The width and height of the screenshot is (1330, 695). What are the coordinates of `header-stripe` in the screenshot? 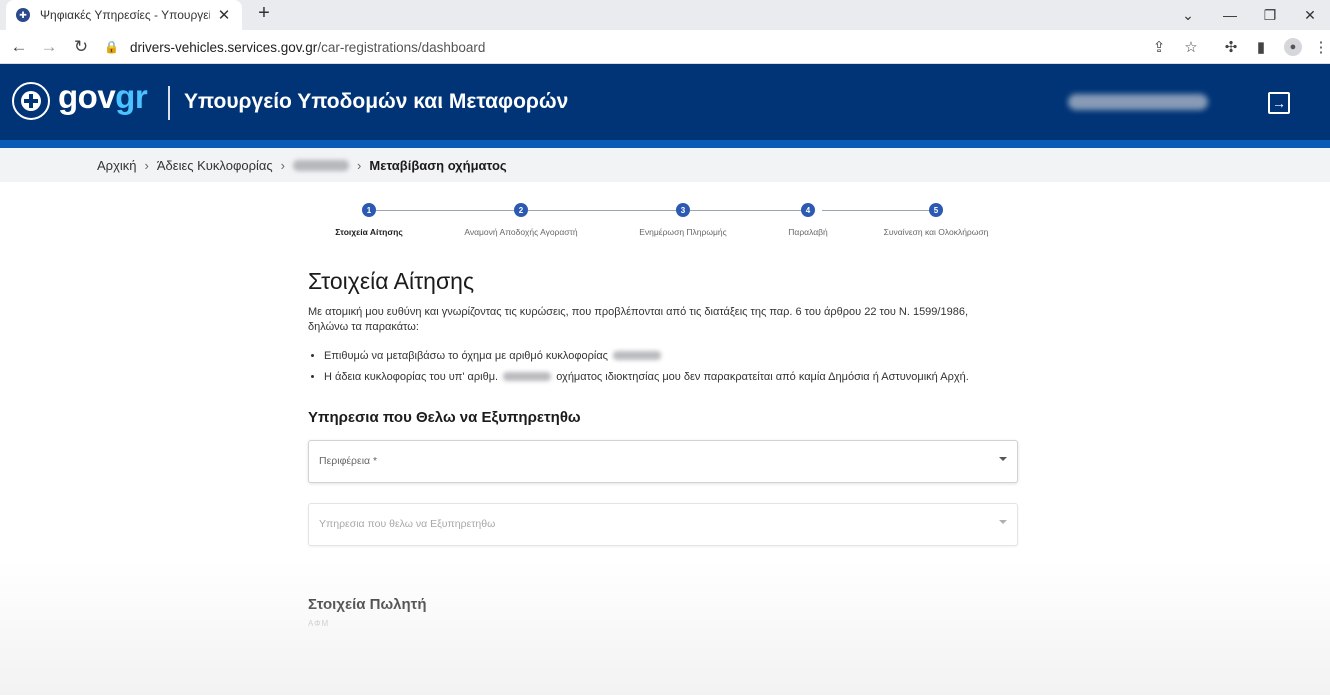 It's located at (665, 144).